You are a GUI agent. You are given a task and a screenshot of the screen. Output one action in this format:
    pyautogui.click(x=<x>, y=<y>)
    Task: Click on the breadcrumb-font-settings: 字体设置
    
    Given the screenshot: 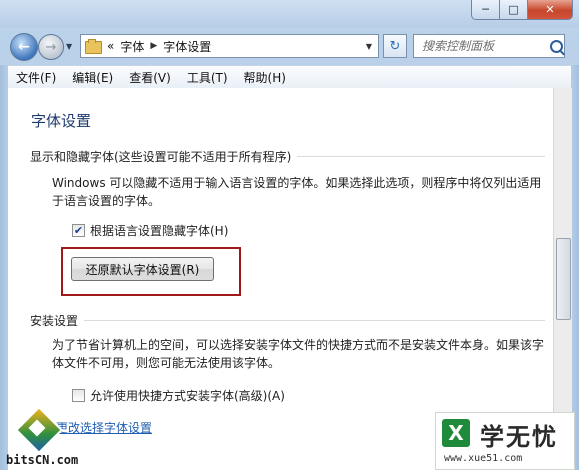 What is the action you would take?
    pyautogui.click(x=187, y=46)
    